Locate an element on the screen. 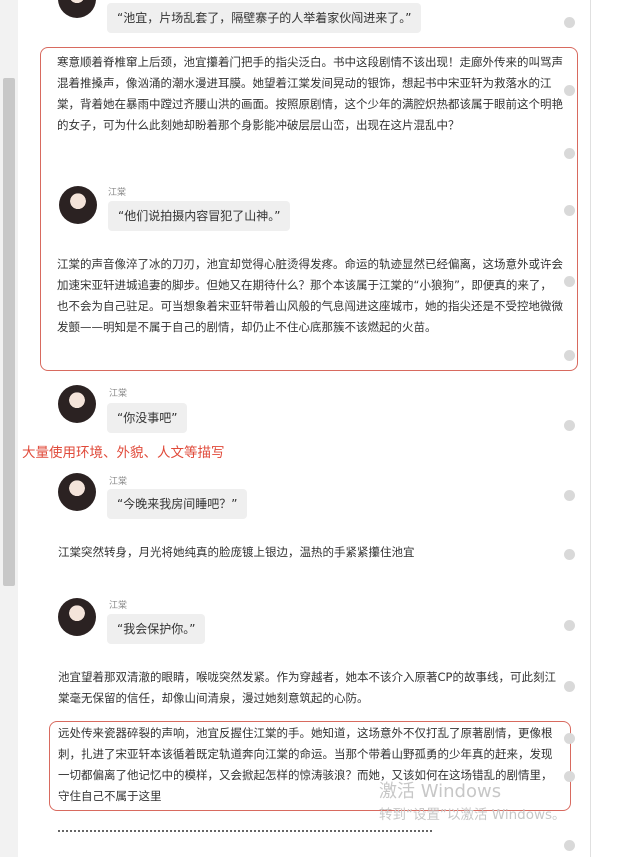 This screenshot has height=857, width=624. chat-bubble: “你没事吧” is located at coordinates (147, 418).